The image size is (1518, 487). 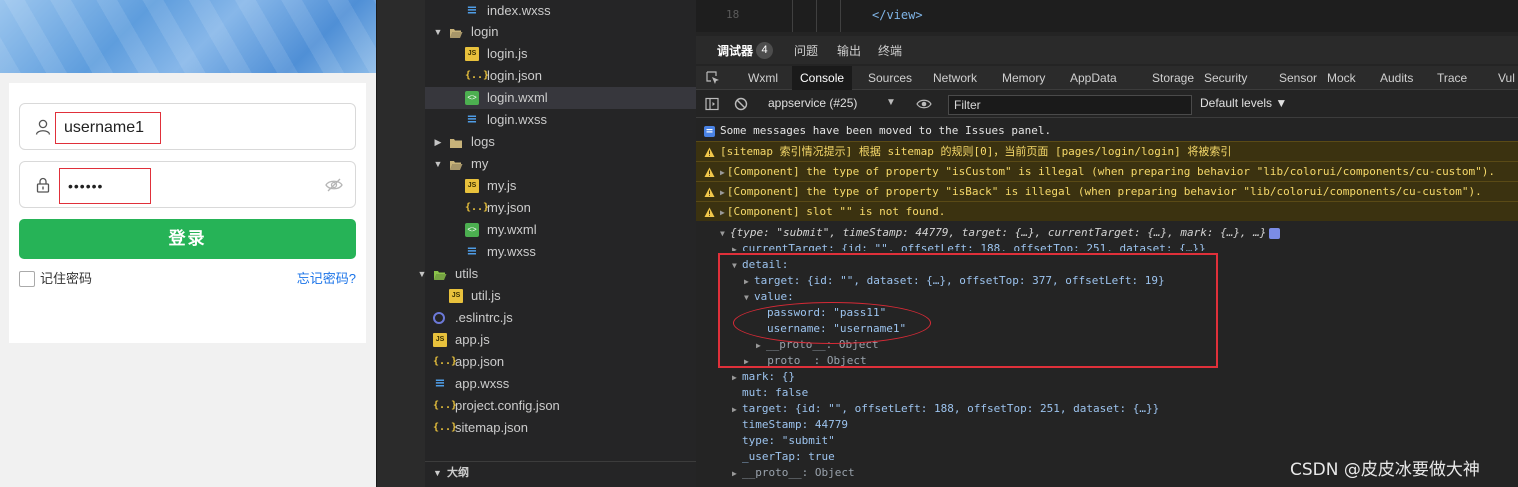 I want to click on inspect-element-icon, so click(x=713, y=78).